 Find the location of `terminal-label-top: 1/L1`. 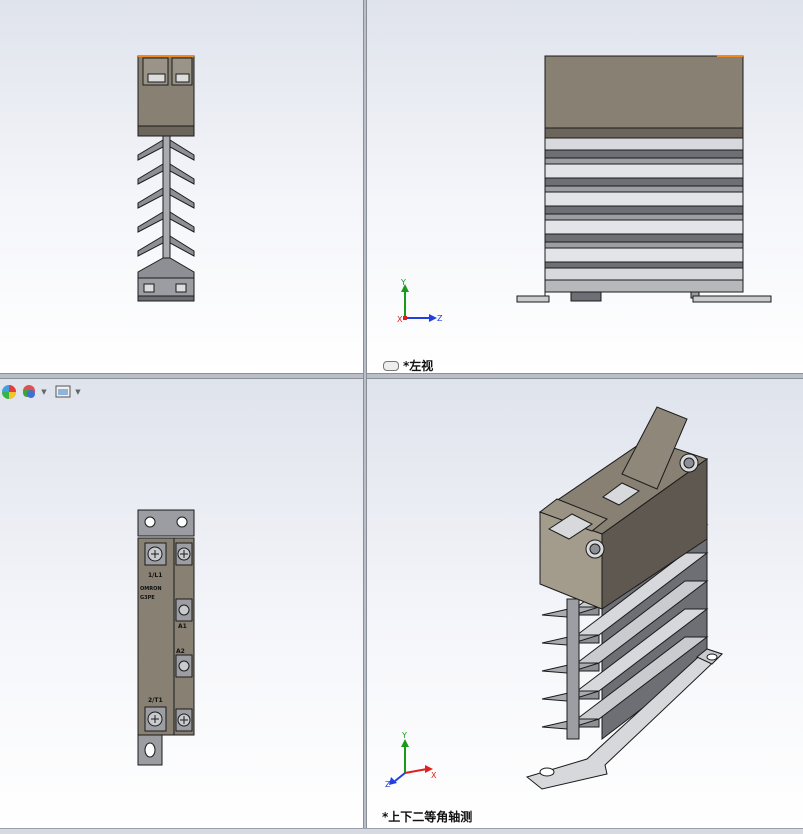

terminal-label-top: 1/L1 is located at coordinates (155, 575).